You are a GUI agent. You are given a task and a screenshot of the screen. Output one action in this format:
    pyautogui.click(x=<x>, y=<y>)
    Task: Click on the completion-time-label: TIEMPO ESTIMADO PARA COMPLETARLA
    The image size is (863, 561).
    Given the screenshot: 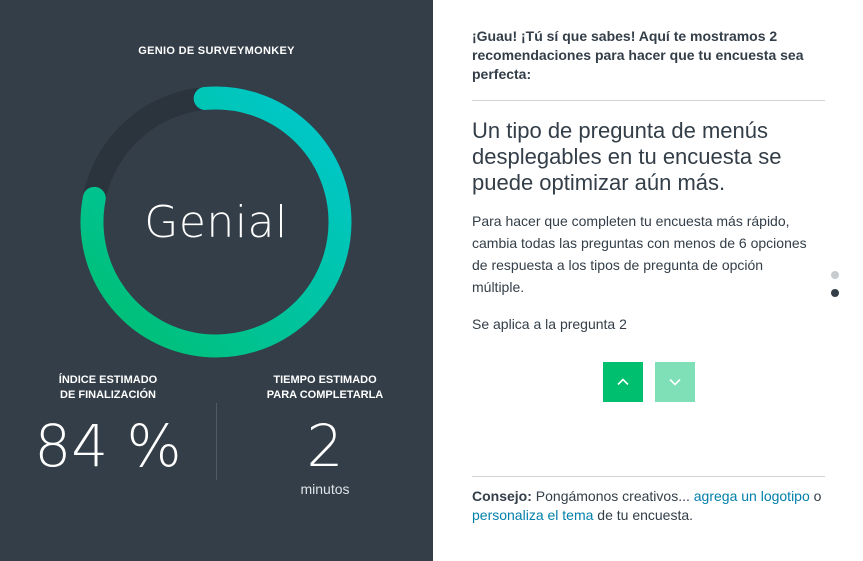 What is the action you would take?
    pyautogui.click(x=325, y=387)
    